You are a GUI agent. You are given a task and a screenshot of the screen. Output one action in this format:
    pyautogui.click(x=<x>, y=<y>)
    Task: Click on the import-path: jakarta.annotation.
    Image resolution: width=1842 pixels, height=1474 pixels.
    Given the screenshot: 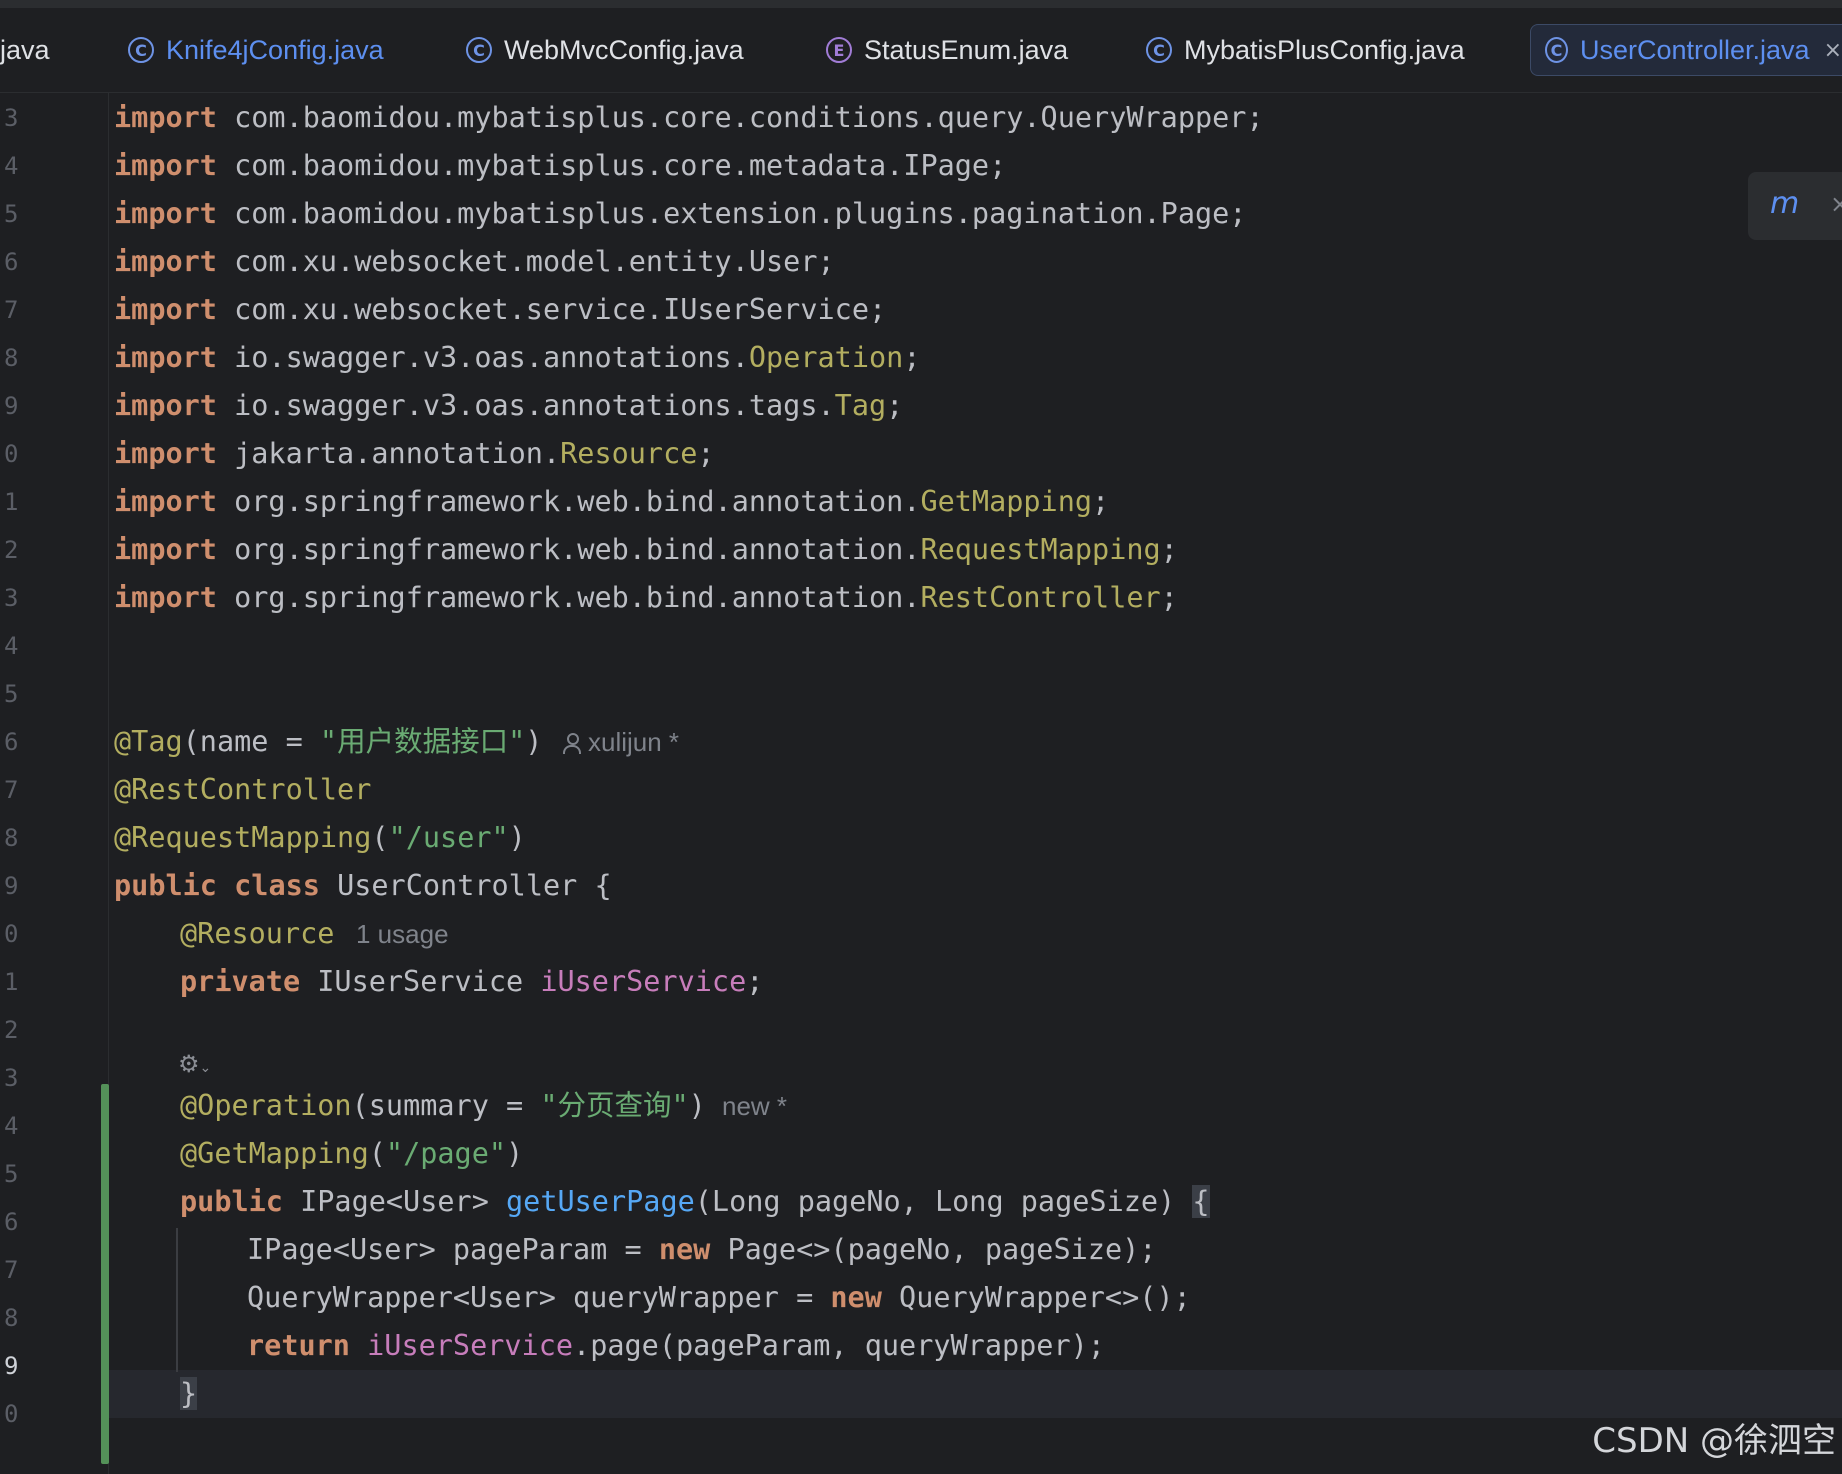 What is the action you would take?
    pyautogui.click(x=388, y=453)
    